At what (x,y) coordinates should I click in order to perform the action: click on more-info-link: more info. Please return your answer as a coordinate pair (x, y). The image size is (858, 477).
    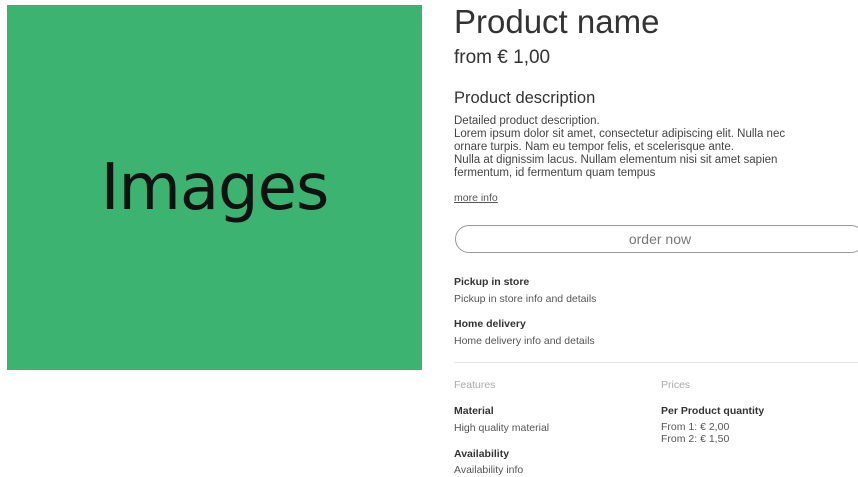
    Looking at the image, I should click on (476, 198).